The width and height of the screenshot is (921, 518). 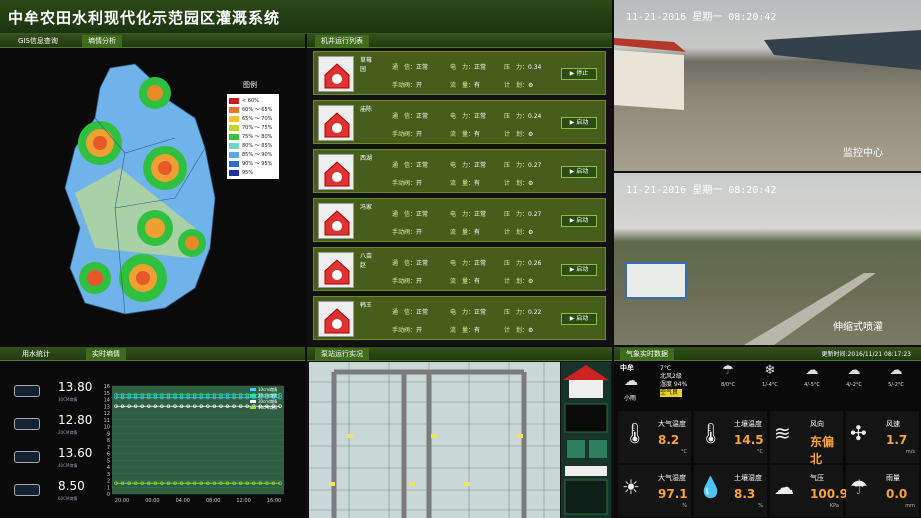 What do you see at coordinates (673, 494) in the screenshot?
I see `metric-value: 97.1` at bounding box center [673, 494].